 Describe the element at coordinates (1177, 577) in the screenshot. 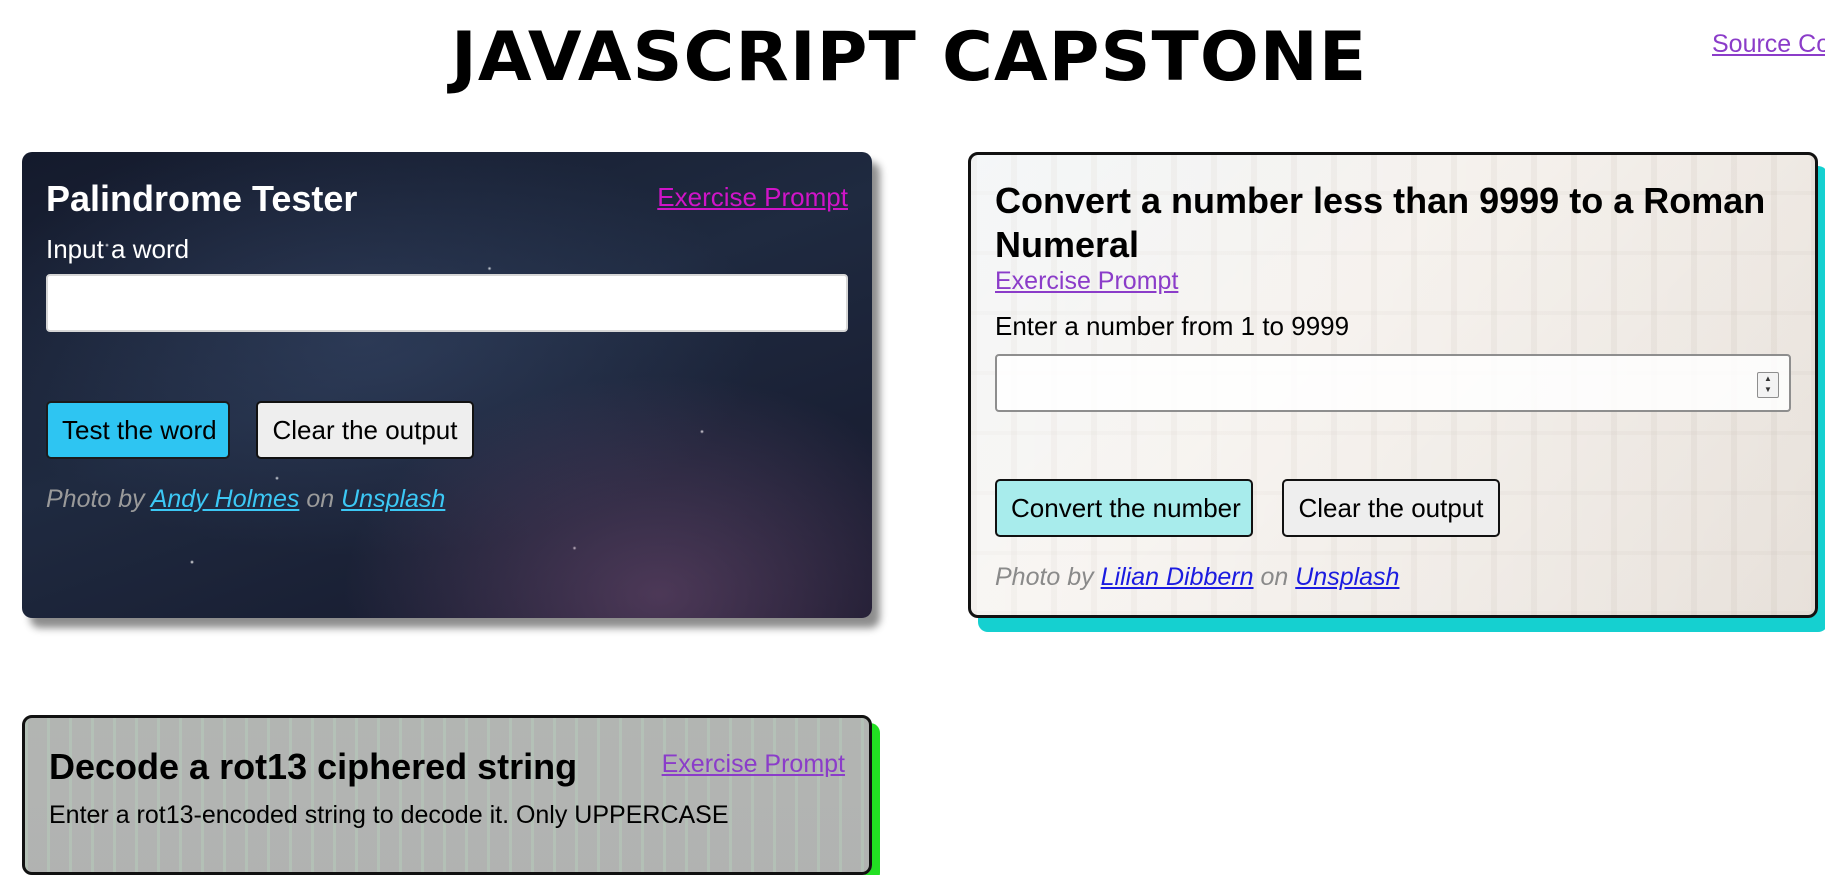

I see `credit-author-link: Lilian Dibbern` at that location.